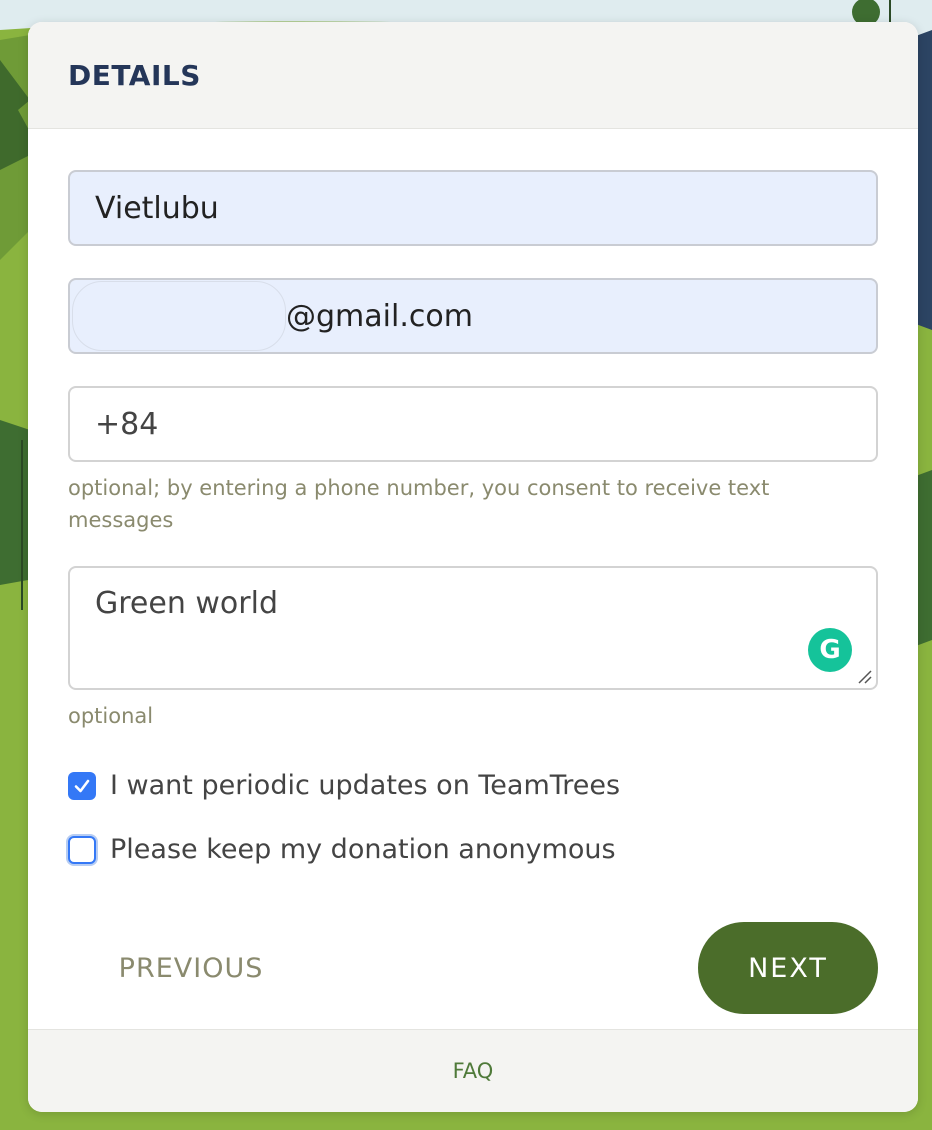  Describe the element at coordinates (191, 968) in the screenshot. I see `previous-button: PREVIOUS` at that location.